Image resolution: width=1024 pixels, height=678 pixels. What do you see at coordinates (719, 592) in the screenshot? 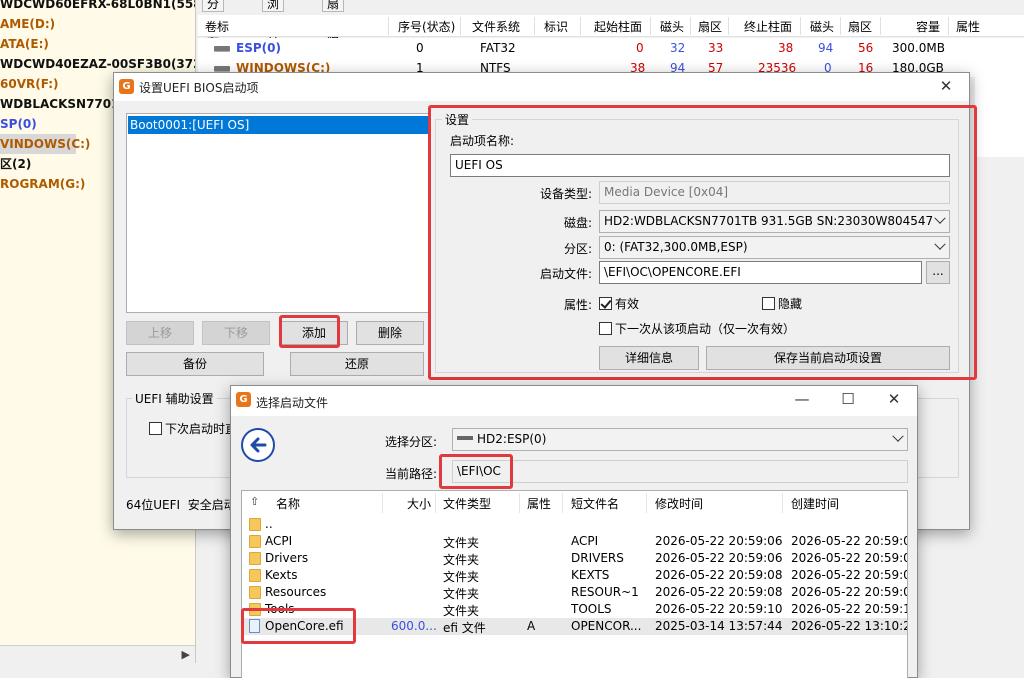
I see `file-mtime: 2026-05-22 20:59:08` at bounding box center [719, 592].